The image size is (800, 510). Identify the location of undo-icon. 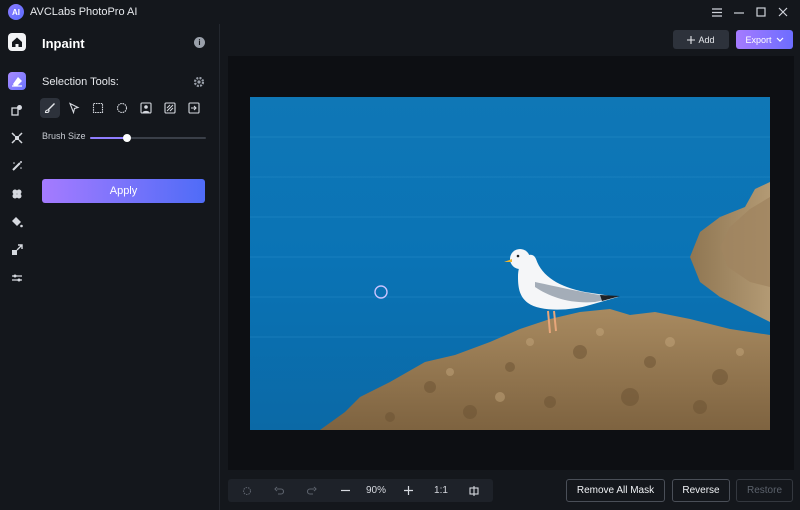
(279, 490).